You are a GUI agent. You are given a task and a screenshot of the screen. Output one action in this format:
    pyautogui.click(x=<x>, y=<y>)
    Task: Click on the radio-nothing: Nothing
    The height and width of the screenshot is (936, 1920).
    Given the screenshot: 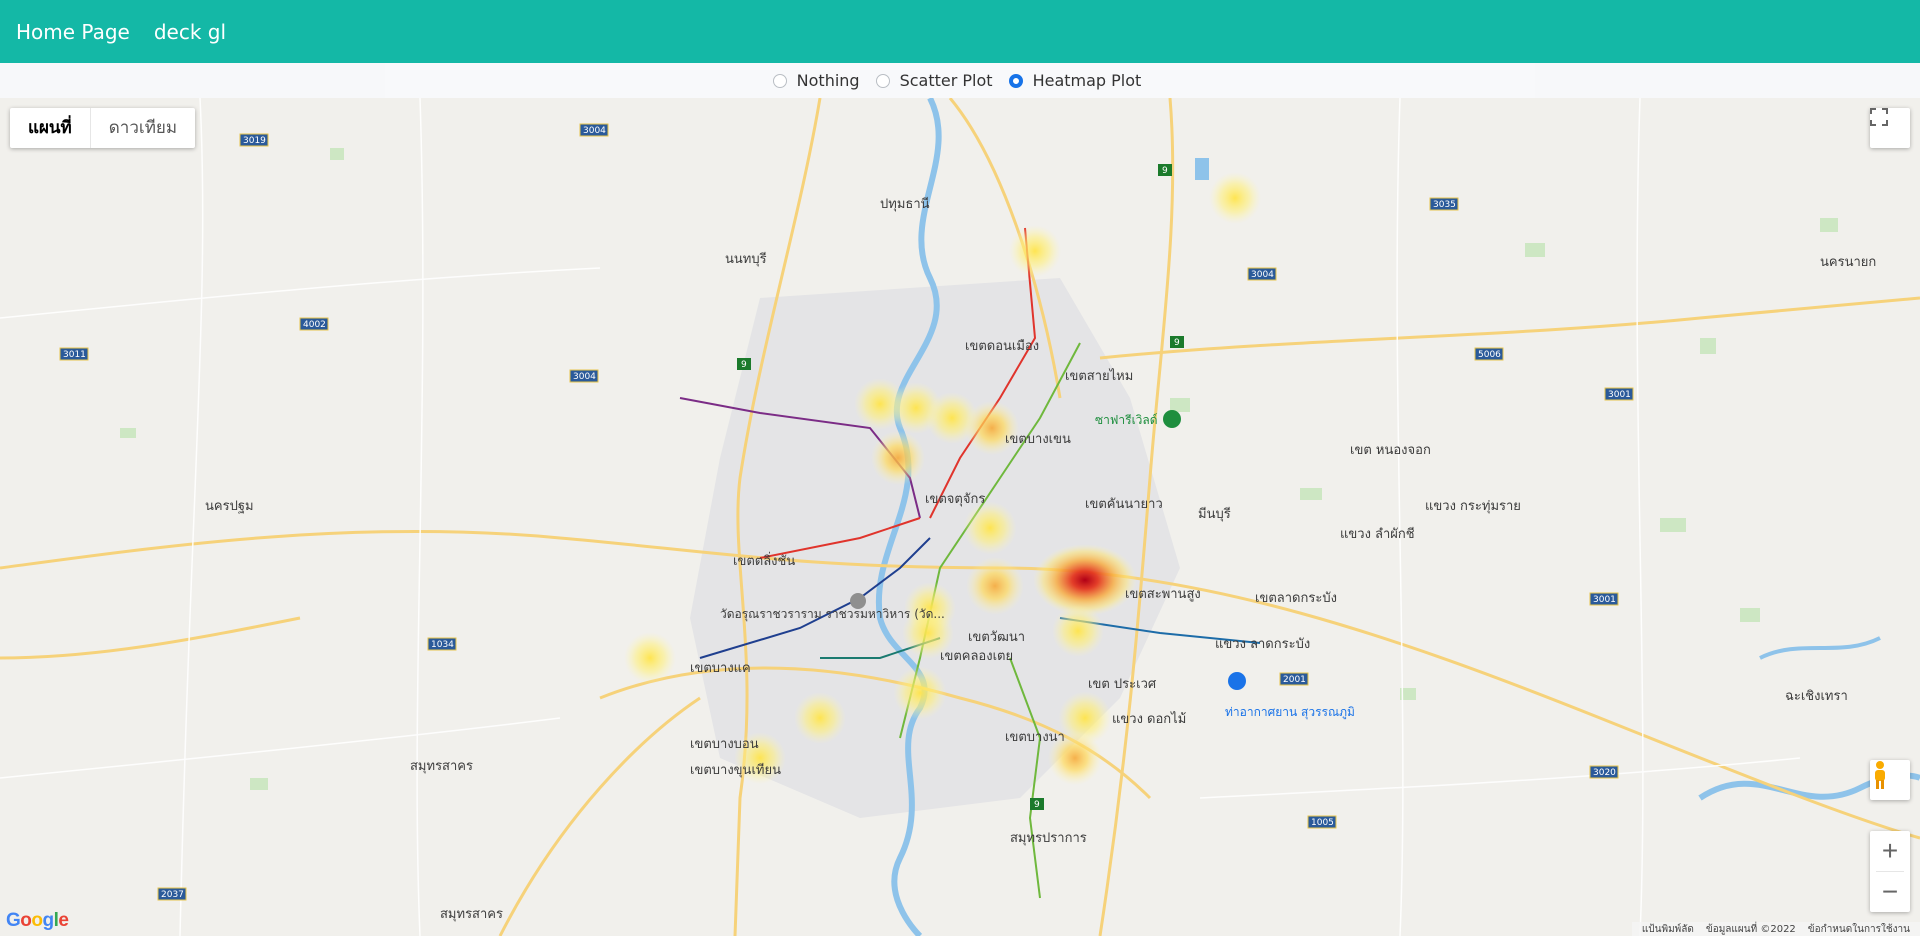 What is the action you would take?
    pyautogui.click(x=819, y=80)
    